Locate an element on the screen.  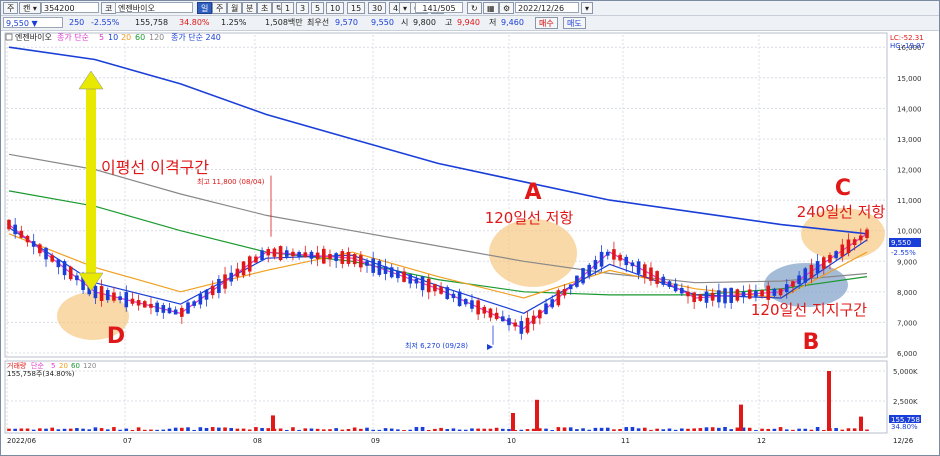
buy-button: 매수 is located at coordinates (546, 23).